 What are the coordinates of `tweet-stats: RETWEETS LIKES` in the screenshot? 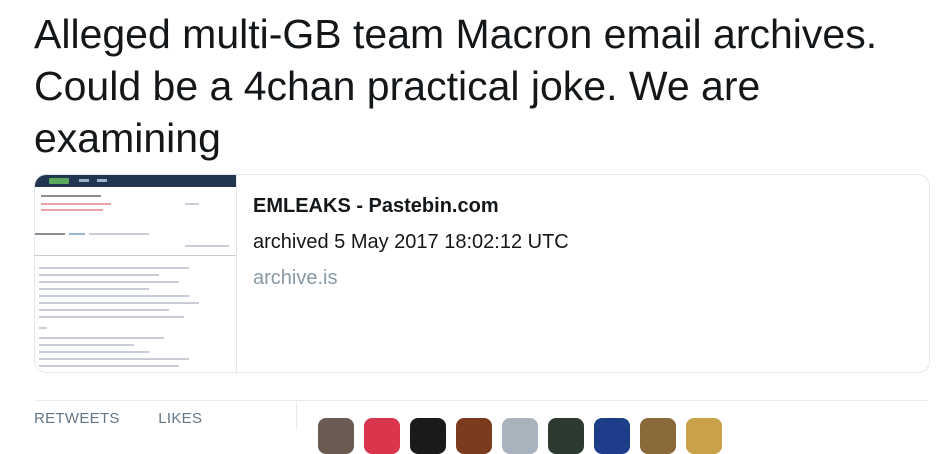 It's located at (135, 418).